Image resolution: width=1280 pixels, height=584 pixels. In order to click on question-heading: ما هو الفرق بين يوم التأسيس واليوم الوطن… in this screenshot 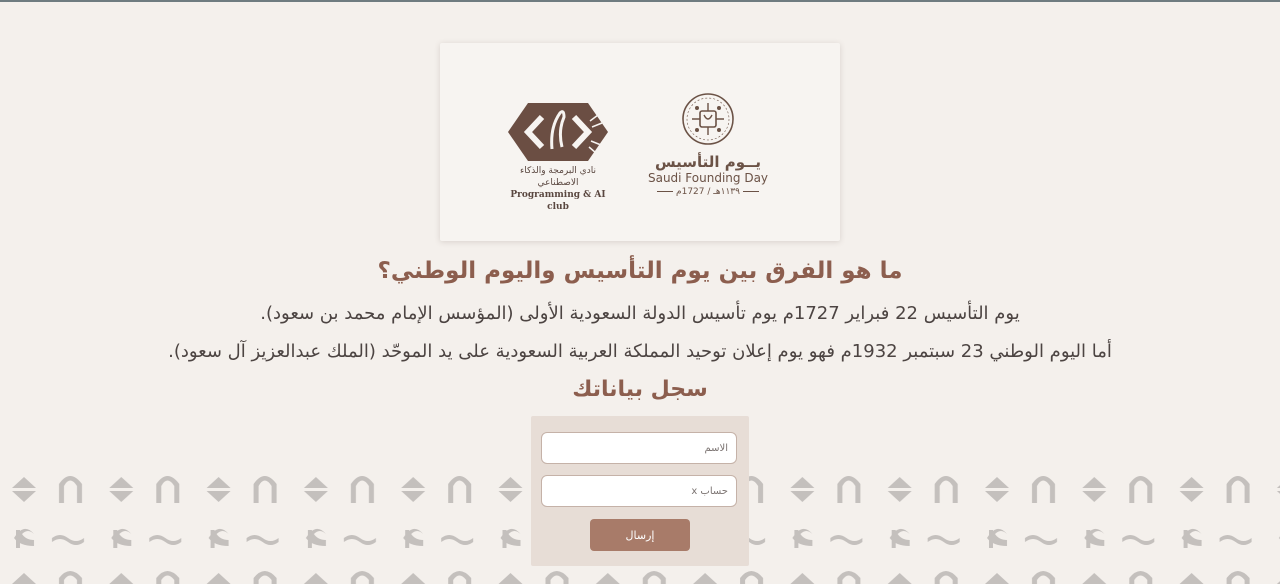, I will do `click(640, 271)`.